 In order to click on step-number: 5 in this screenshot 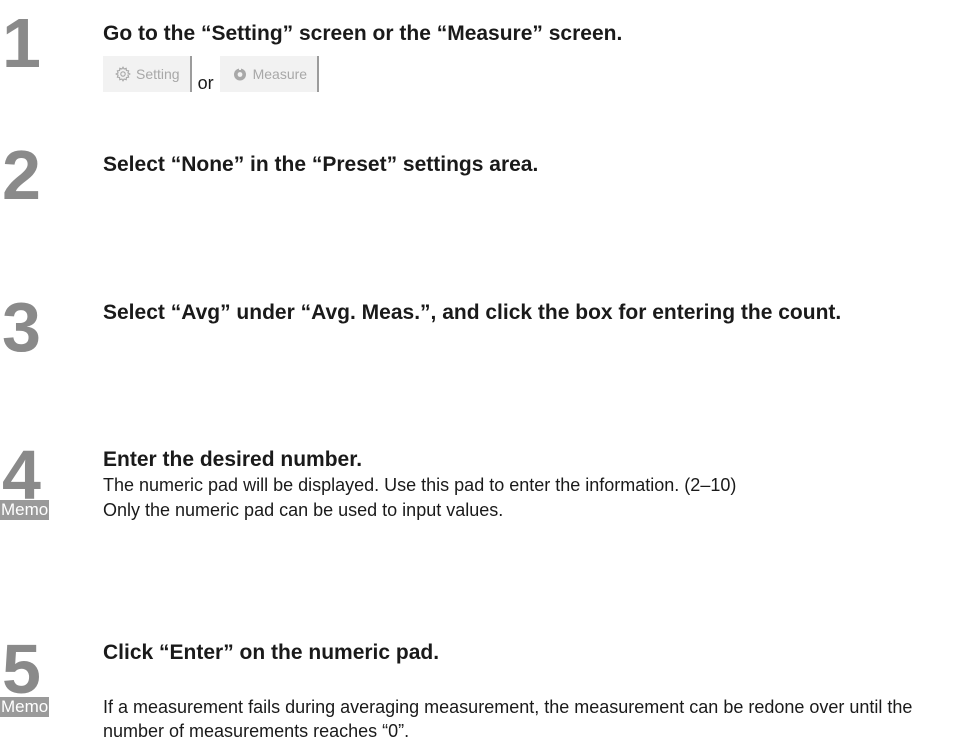, I will do `click(21, 669)`.